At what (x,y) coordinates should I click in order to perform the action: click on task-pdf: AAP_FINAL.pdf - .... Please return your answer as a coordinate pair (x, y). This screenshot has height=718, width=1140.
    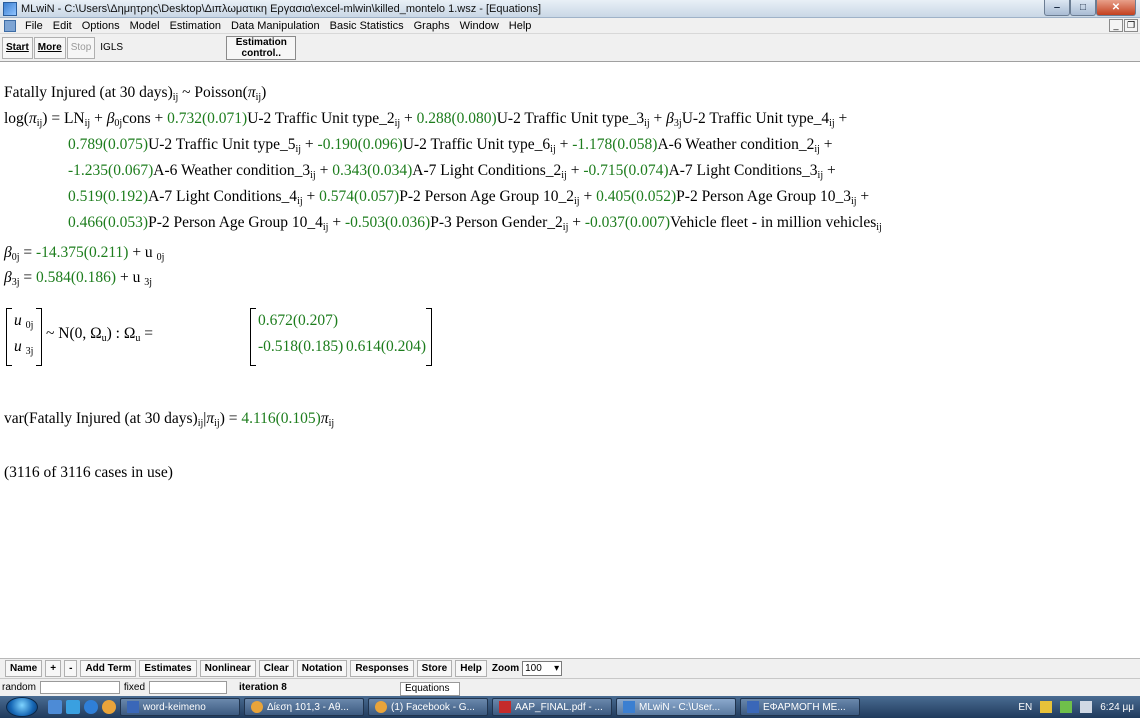
    Looking at the image, I should click on (552, 707).